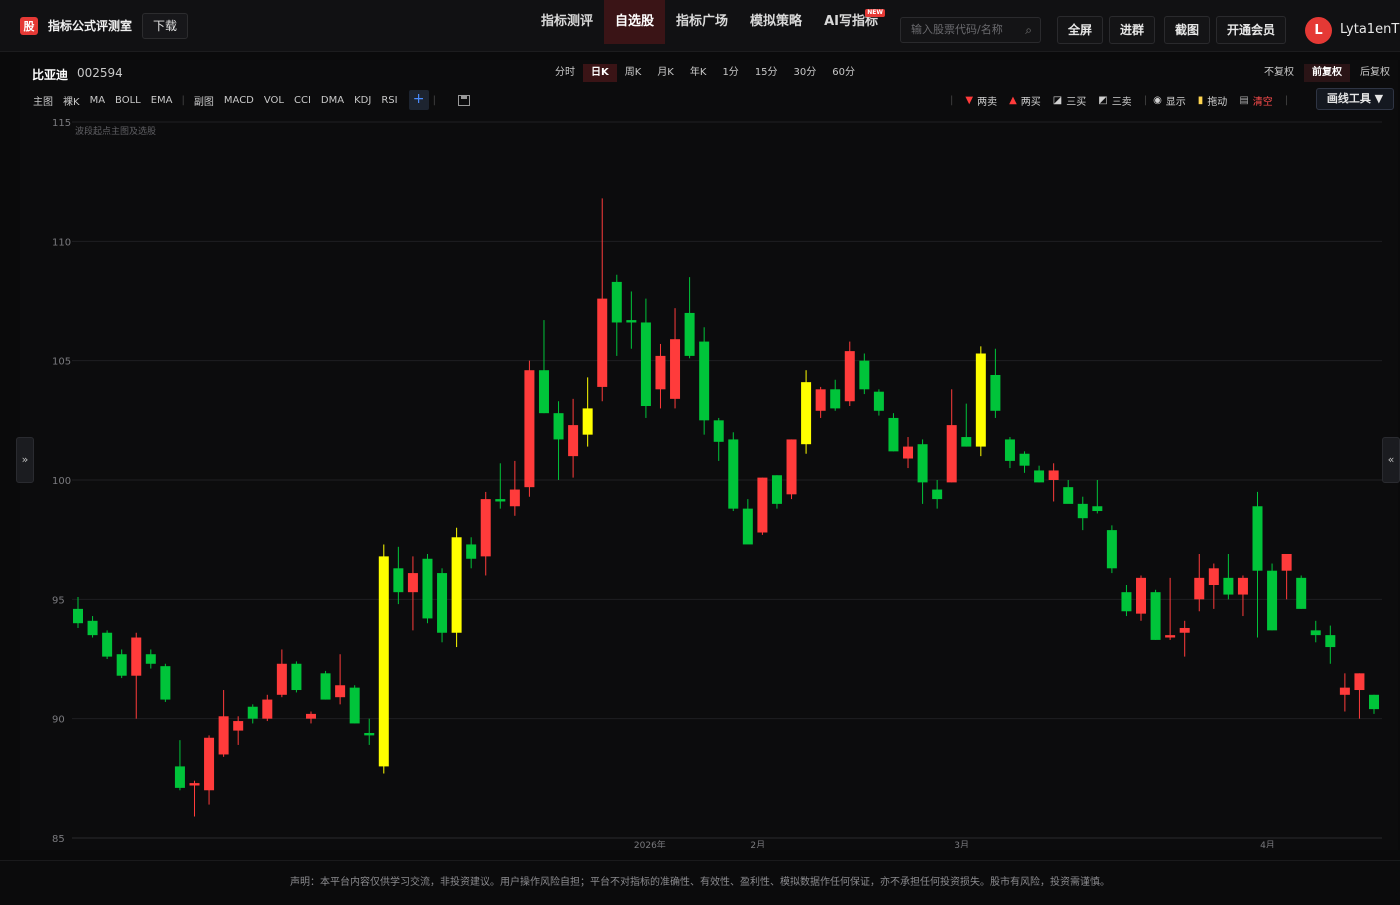 The image size is (1400, 905). I want to click on nav-item-indicator-review: 指标测评, so click(567, 22).